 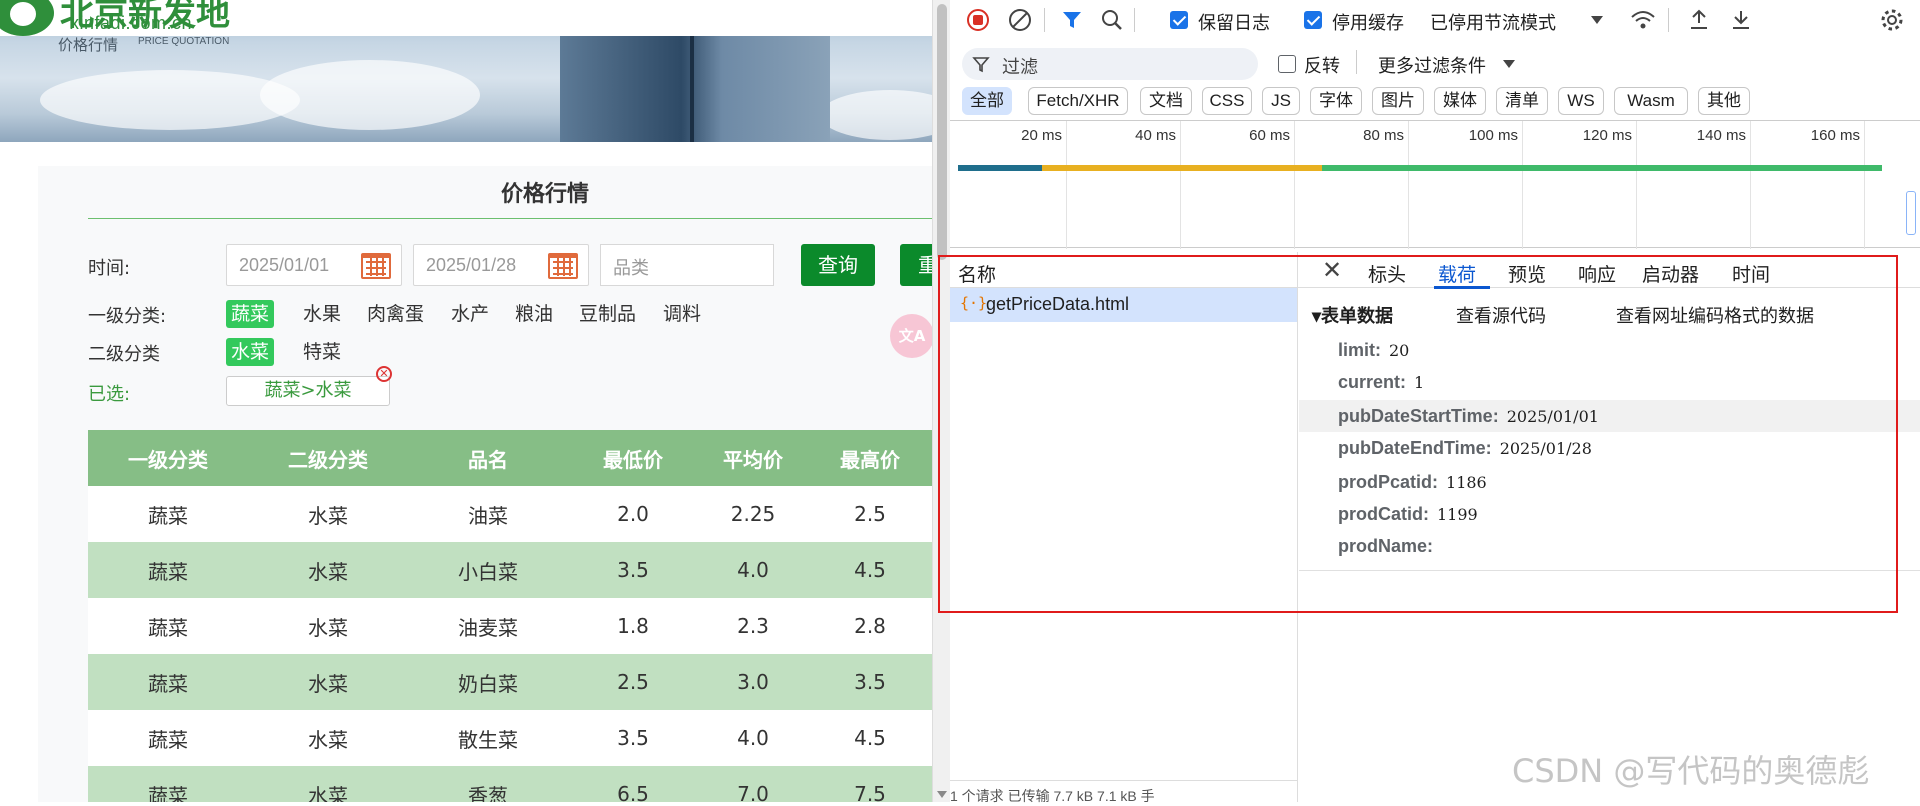 What do you see at coordinates (1336, 101) in the screenshot?
I see `type-chip: 字体` at bounding box center [1336, 101].